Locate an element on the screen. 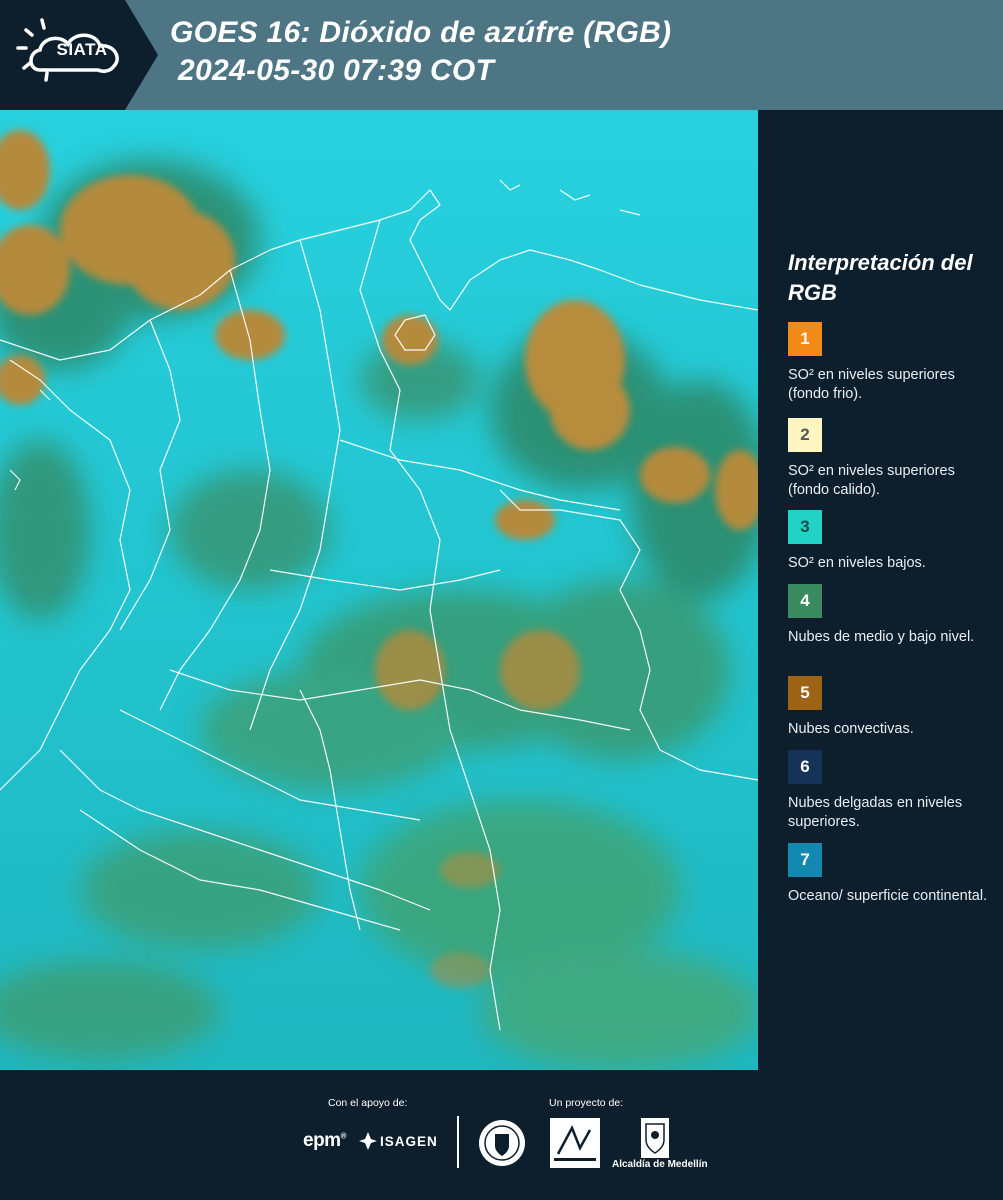 The width and height of the screenshot is (1003, 1200). alcaldia-logo-text: Alcaldía de Medellín is located at coordinates (660, 1164).